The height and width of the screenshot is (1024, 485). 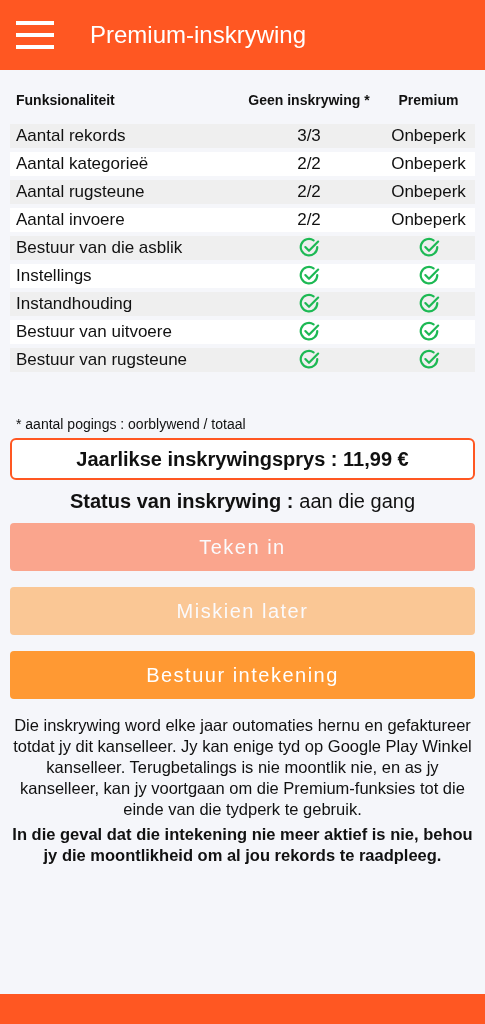 I want to click on column-header: Geen inskrywing *, so click(x=309, y=100).